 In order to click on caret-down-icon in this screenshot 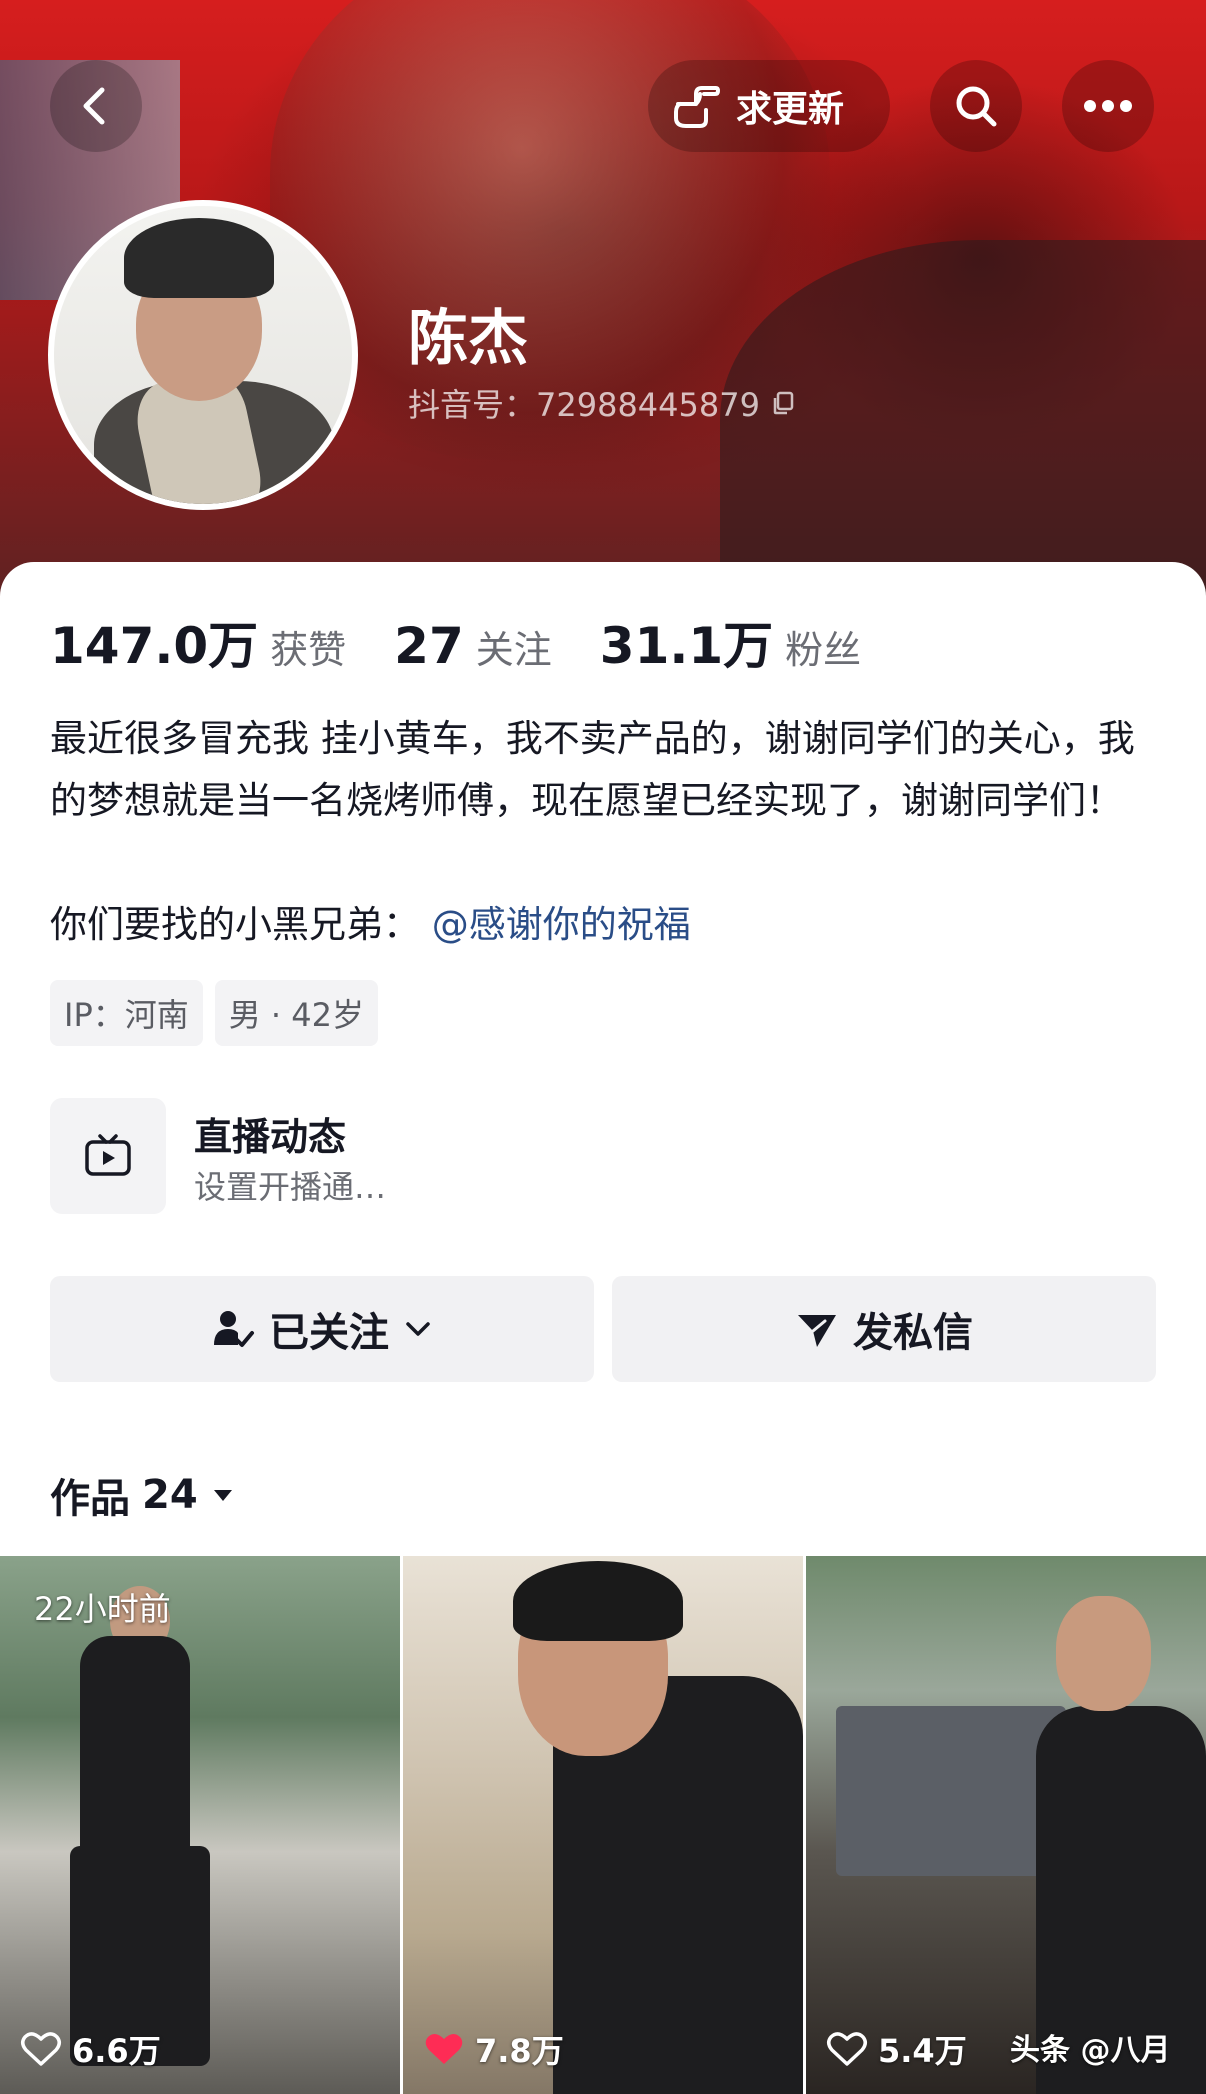, I will do `click(222, 1495)`.